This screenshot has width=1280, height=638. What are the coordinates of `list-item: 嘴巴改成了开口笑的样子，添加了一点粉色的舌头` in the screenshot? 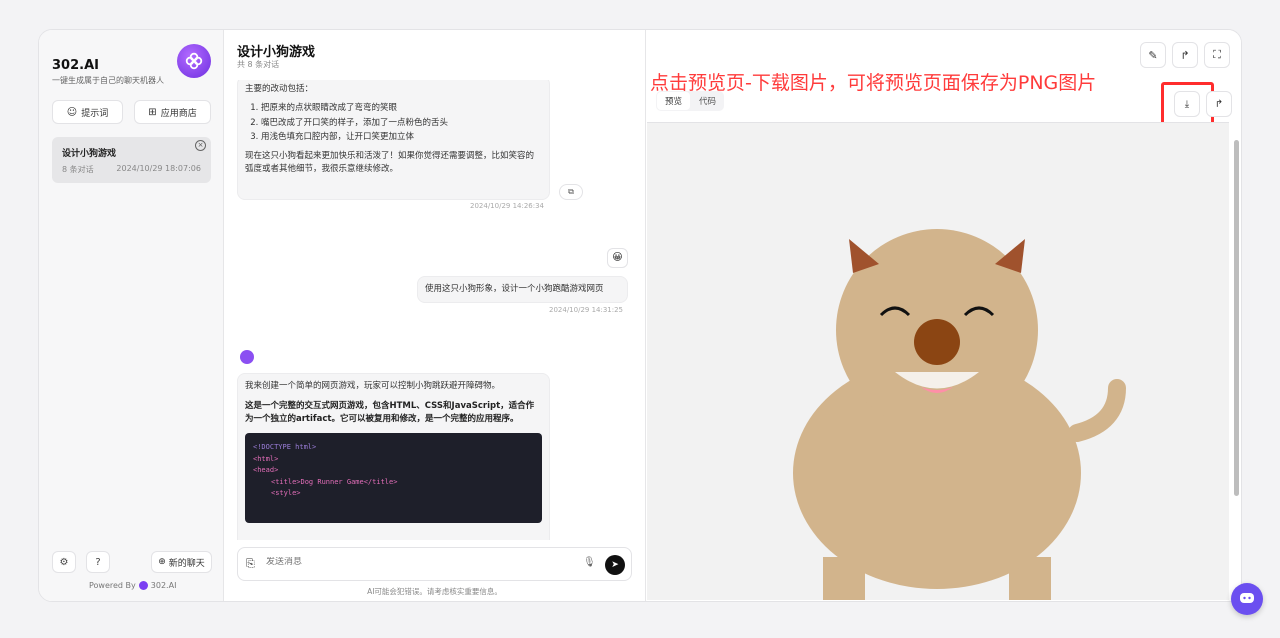 It's located at (401, 123).